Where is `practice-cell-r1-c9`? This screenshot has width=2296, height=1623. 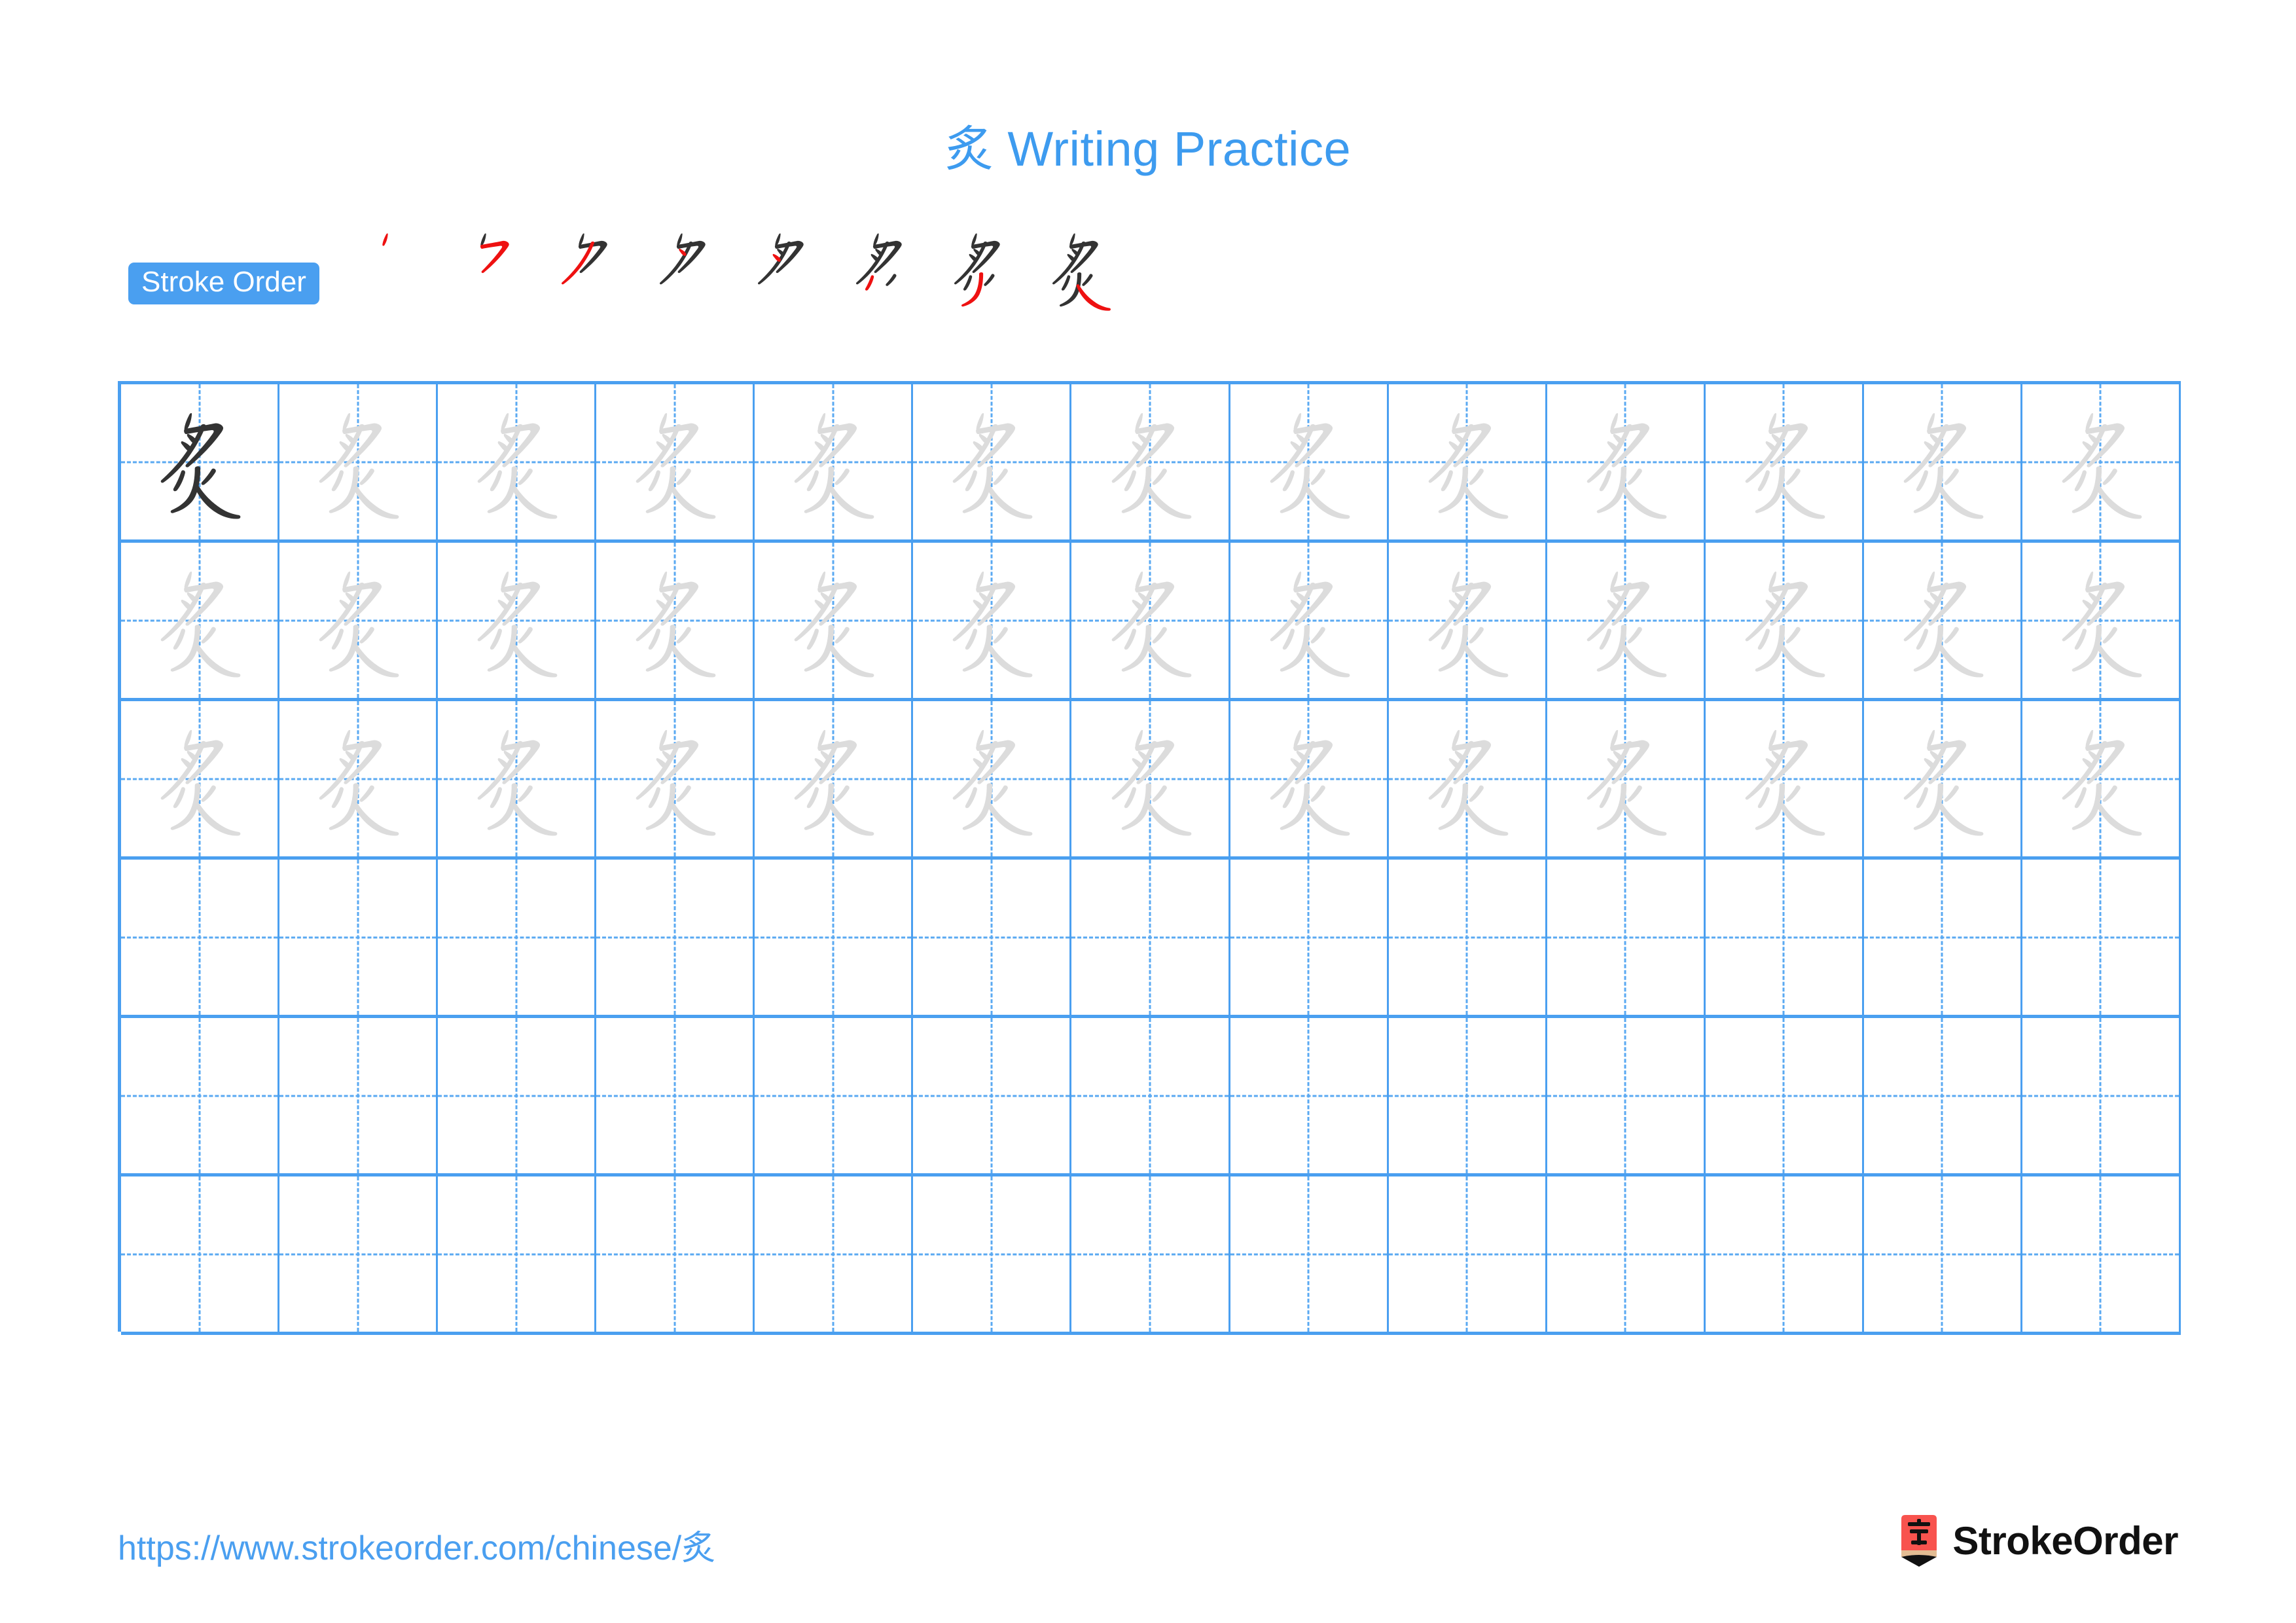 practice-cell-r1-c9 is located at coordinates (1468, 461).